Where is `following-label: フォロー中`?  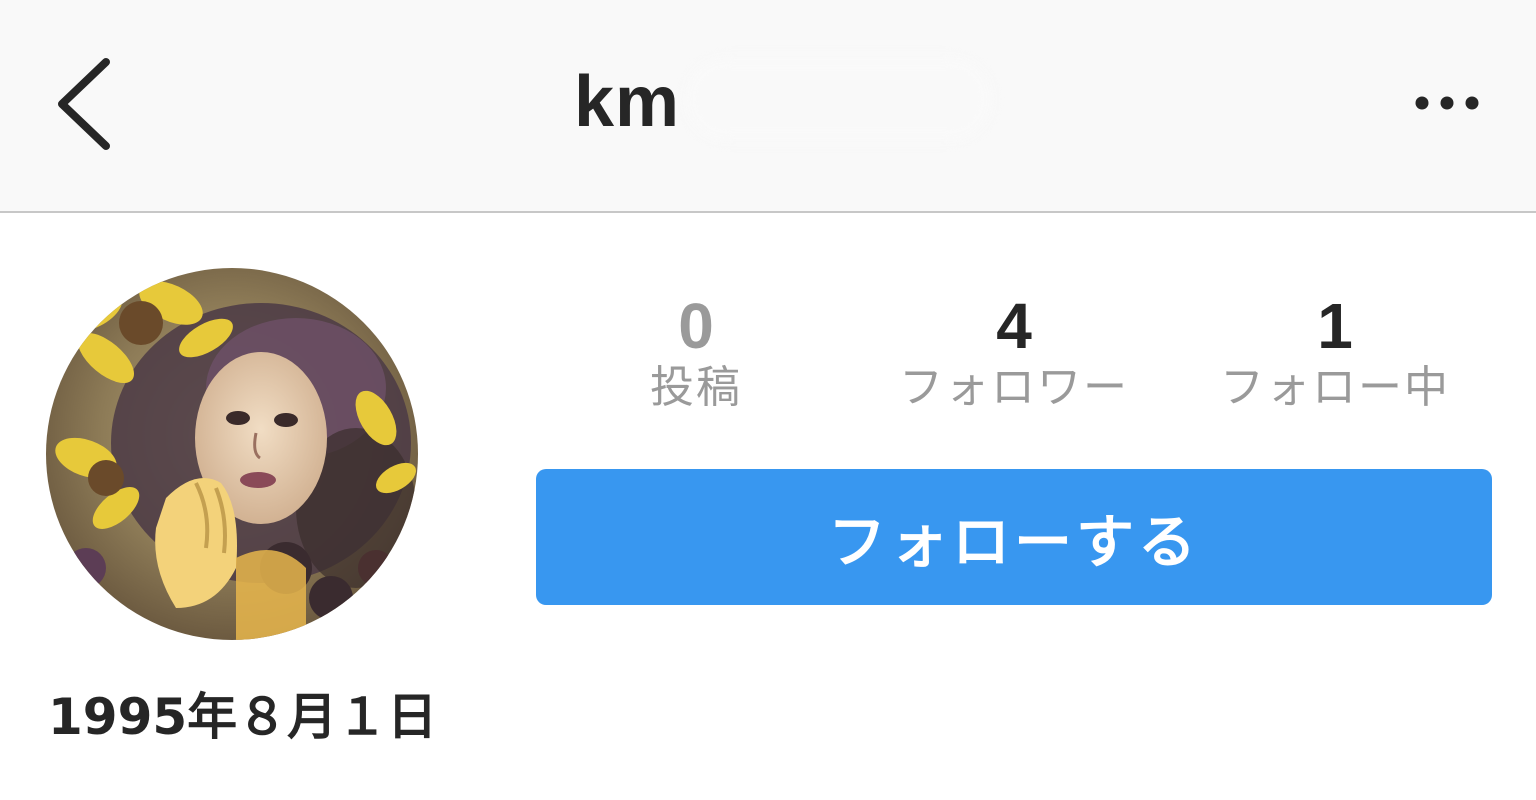 following-label: フォロー中 is located at coordinates (1335, 387).